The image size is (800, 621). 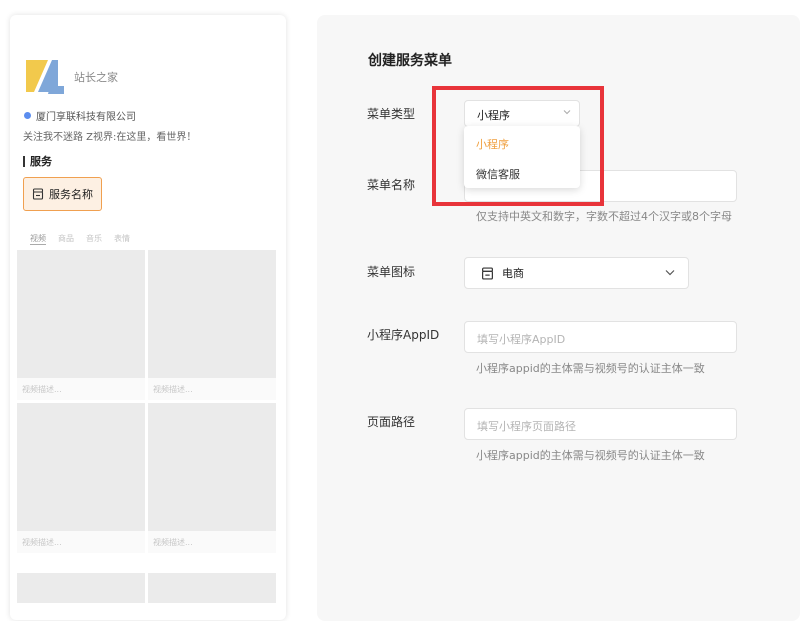 I want to click on content-tabs: 视频 商品 音乐 表情, so click(x=80, y=239).